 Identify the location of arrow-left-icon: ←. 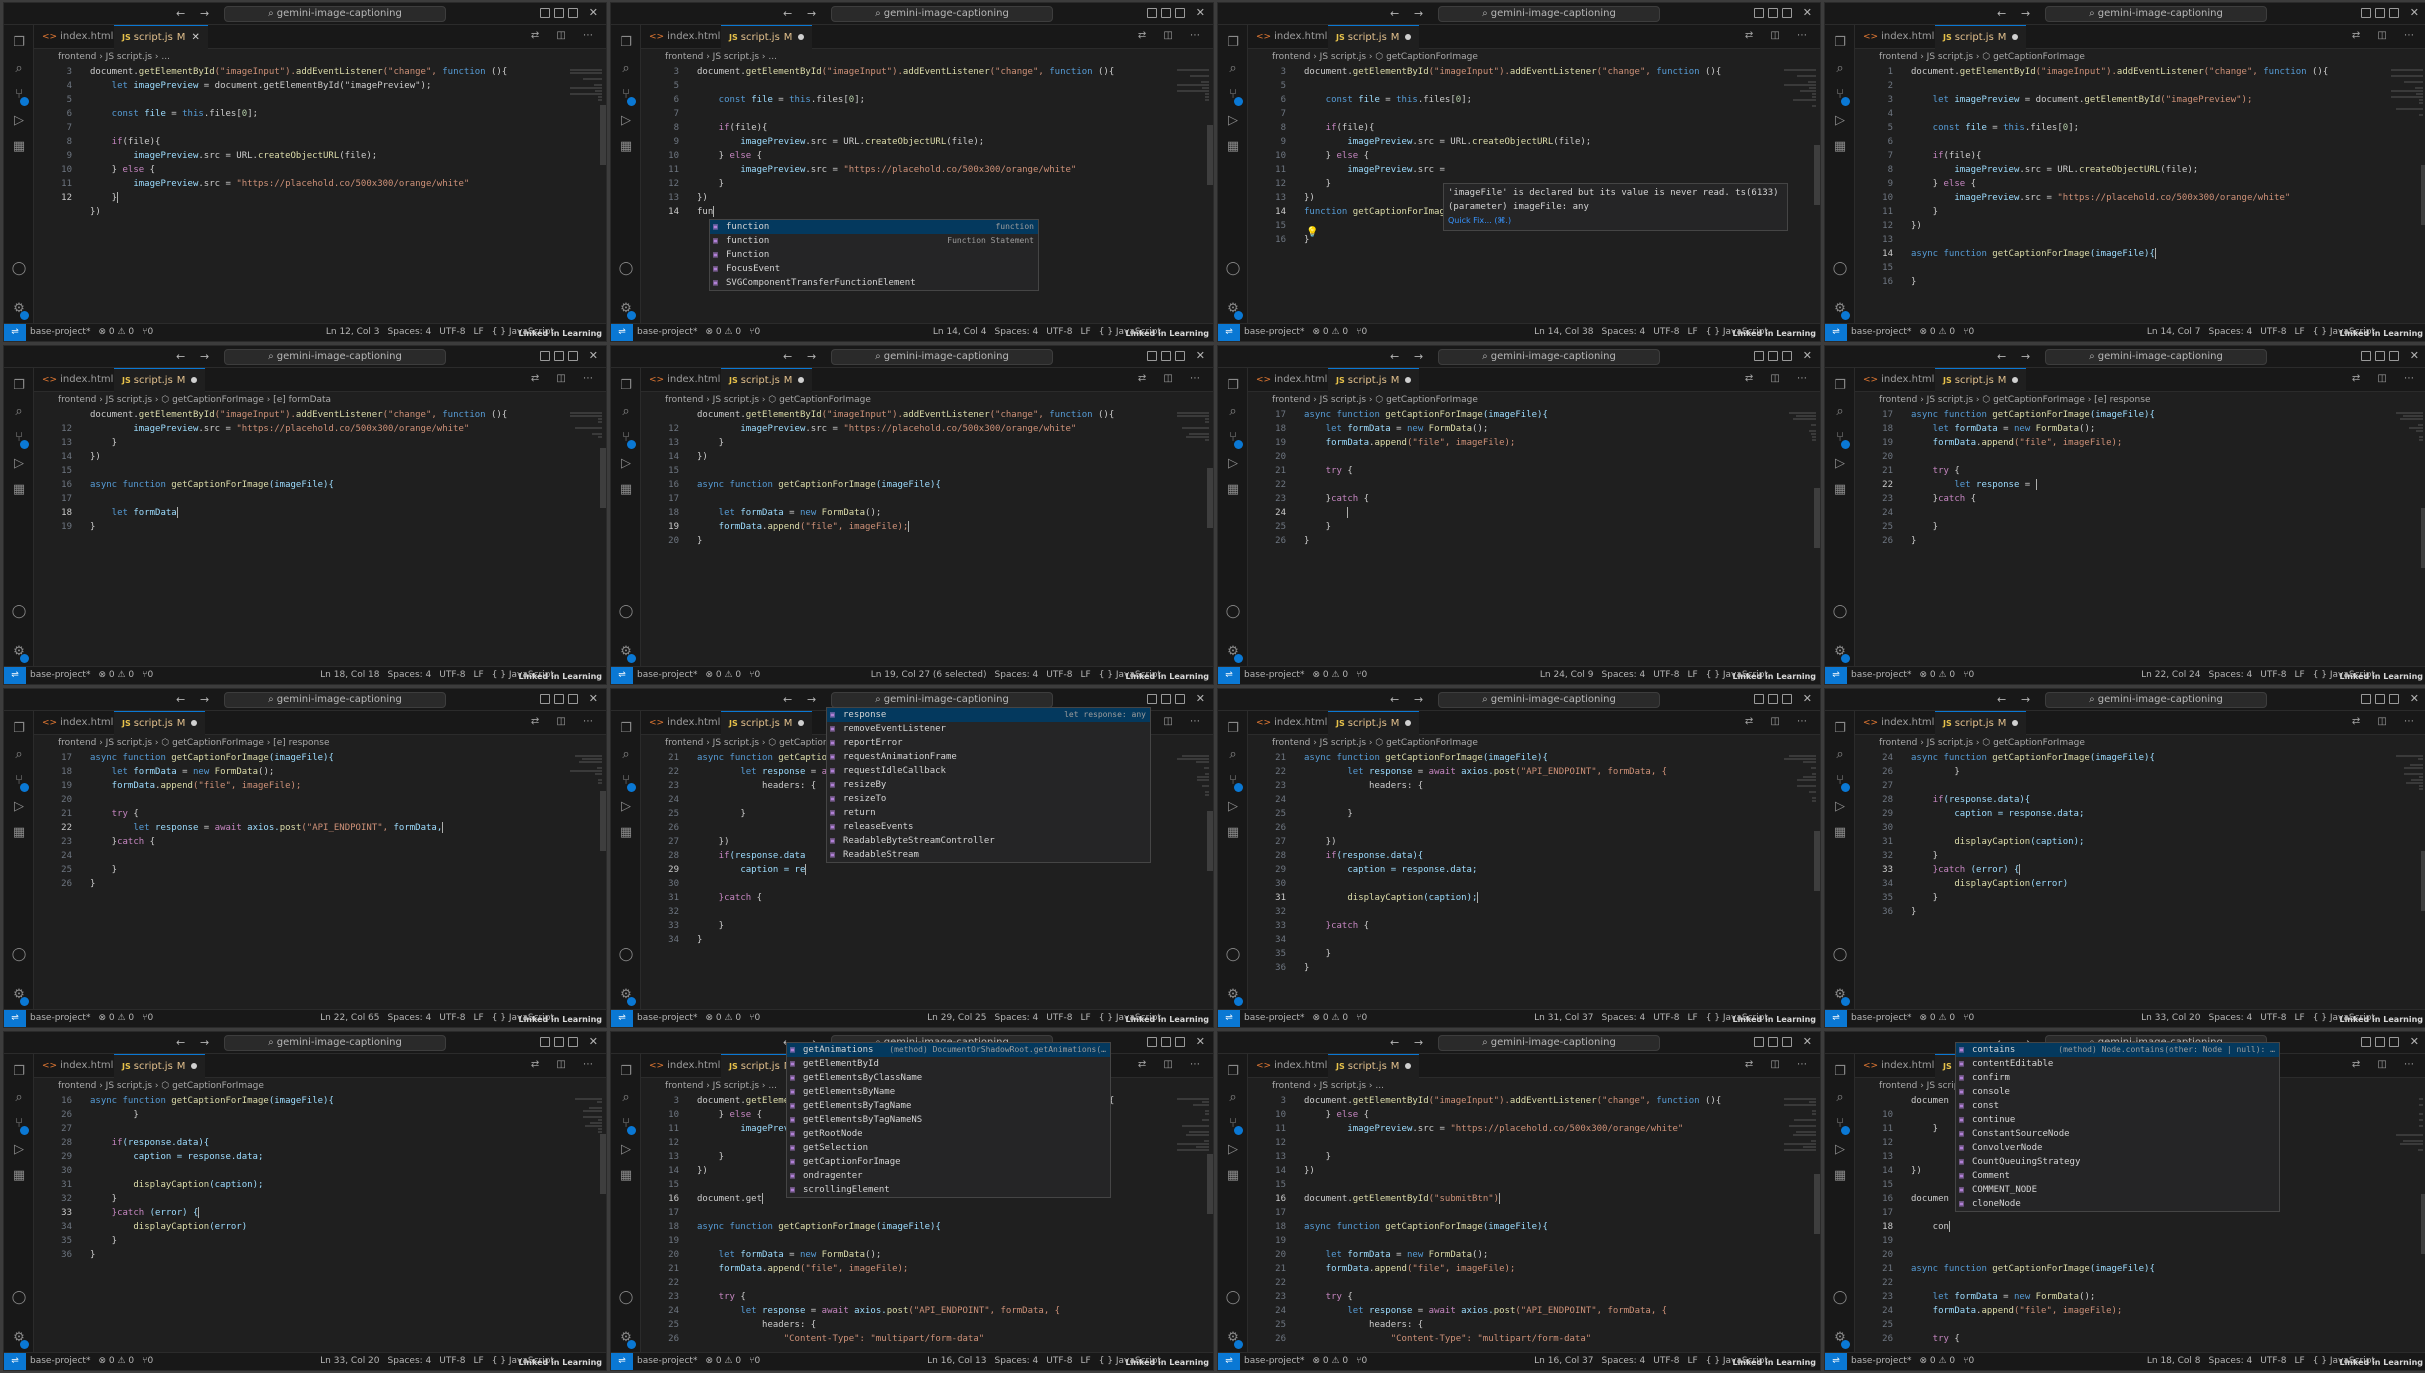
(787, 699).